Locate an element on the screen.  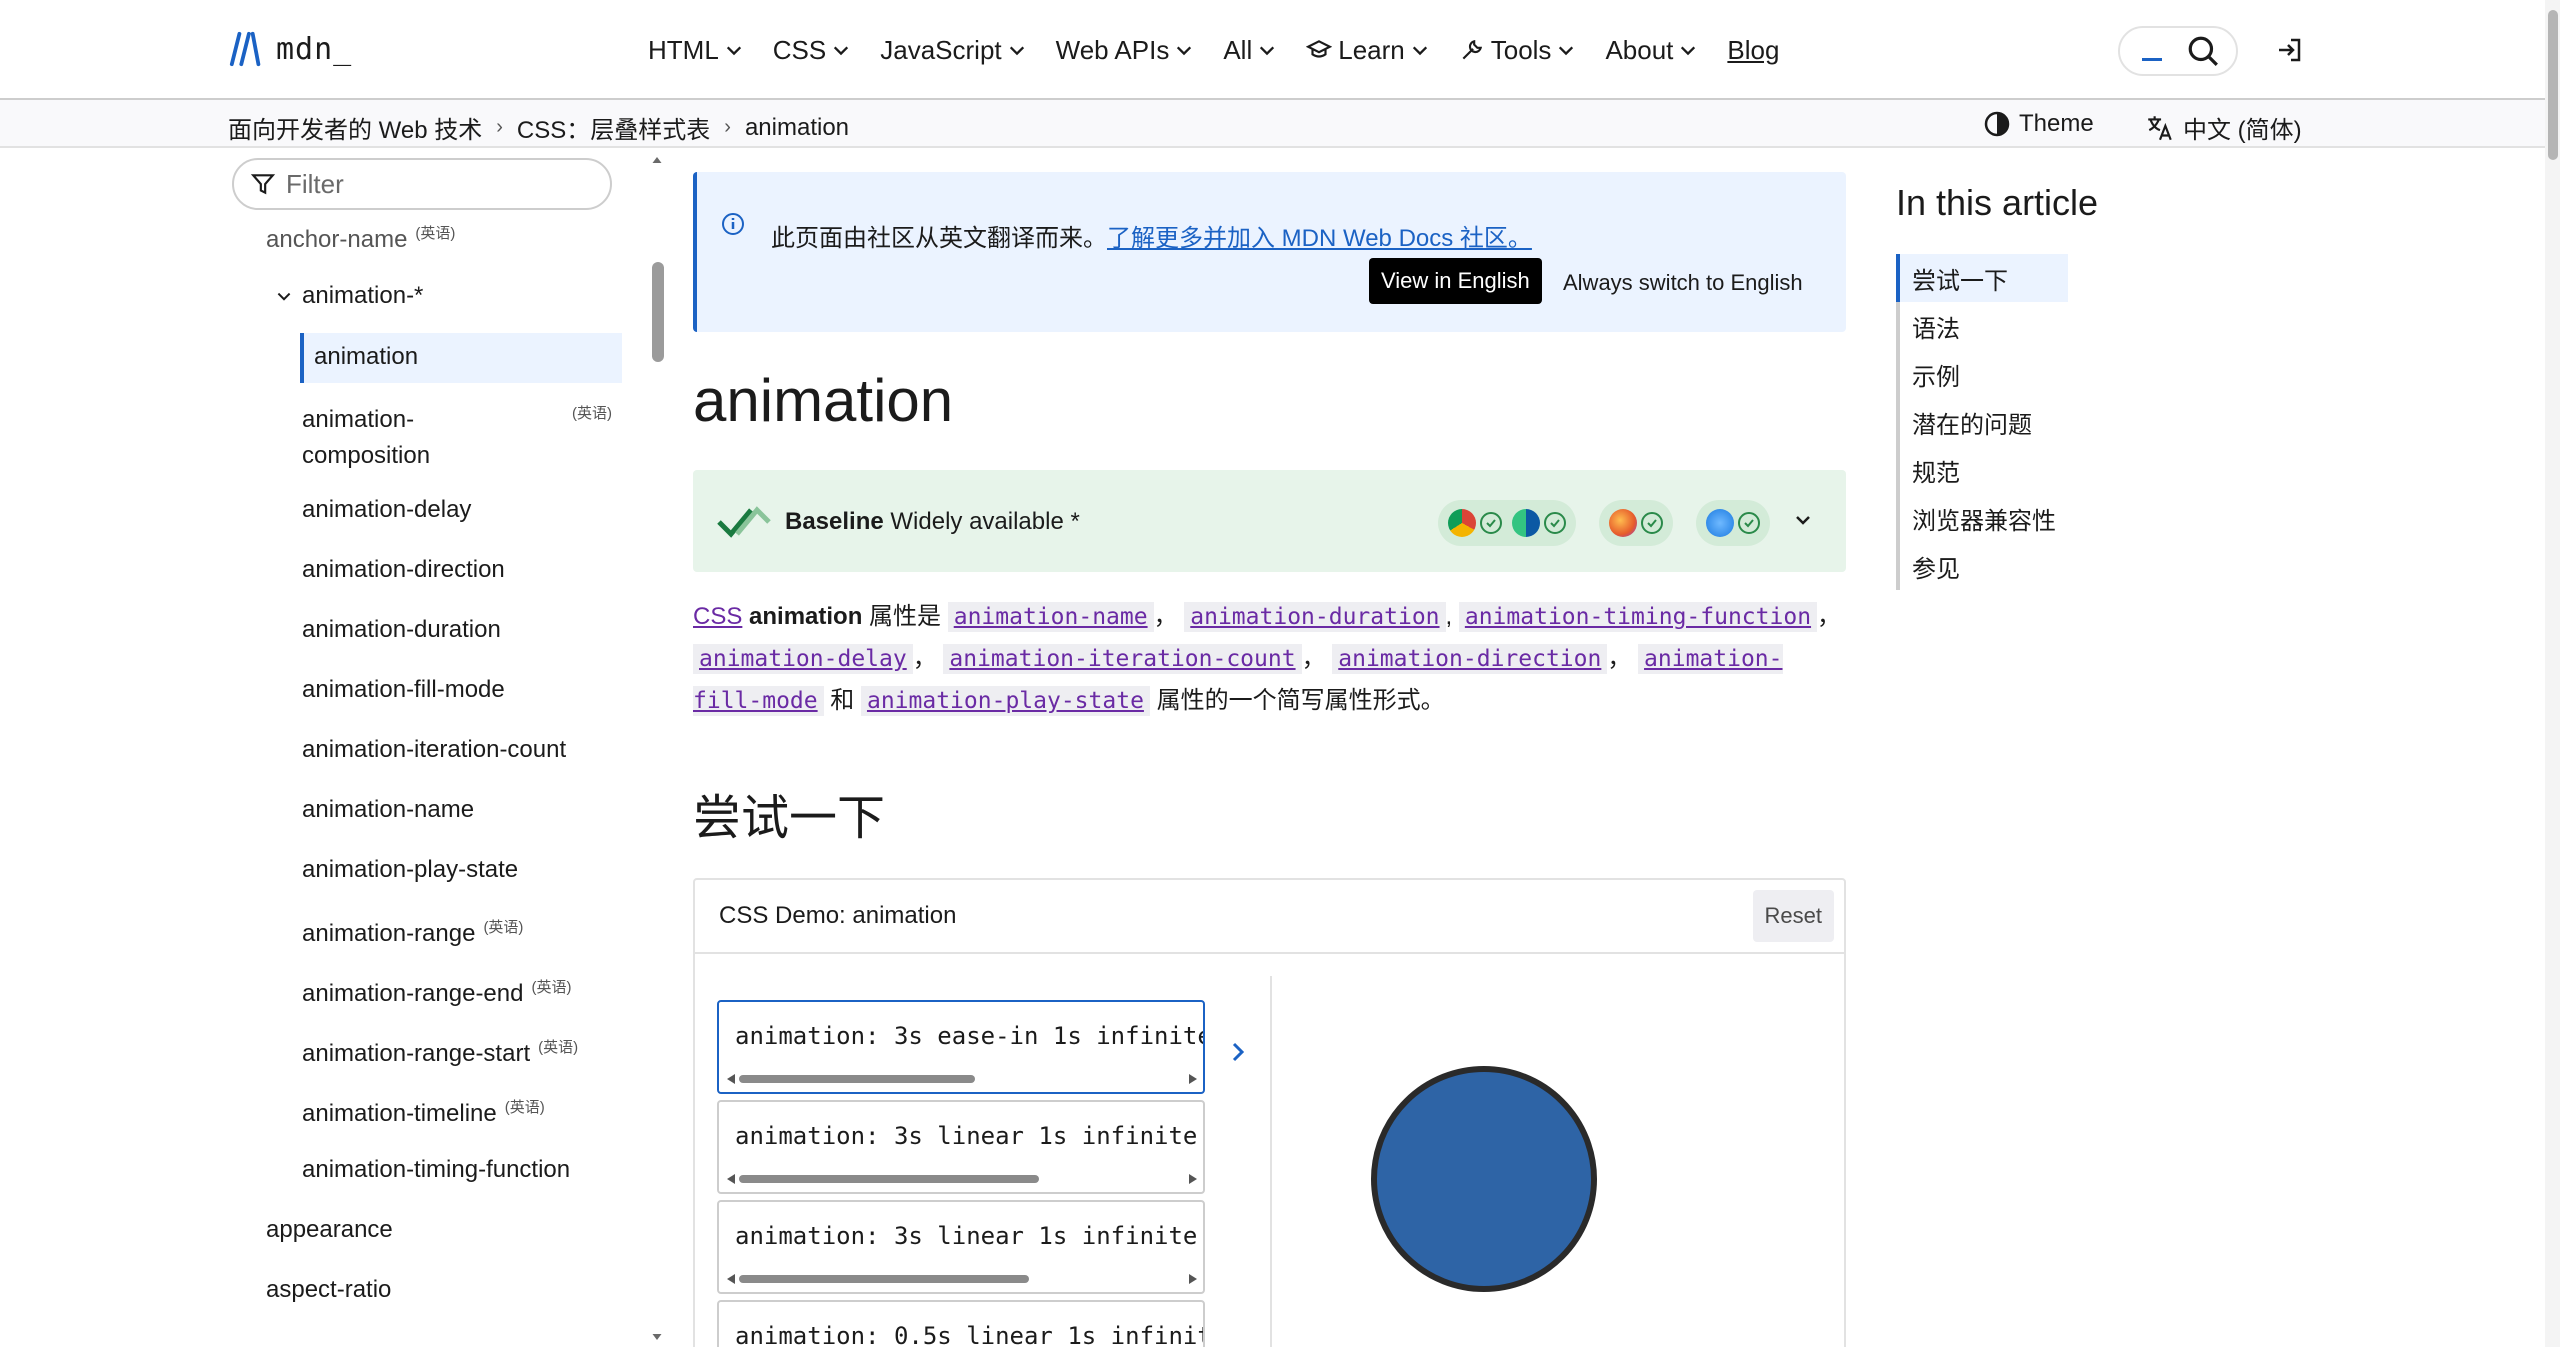
link-animation-play-state: animation-play-state is located at coordinates (1005, 701).